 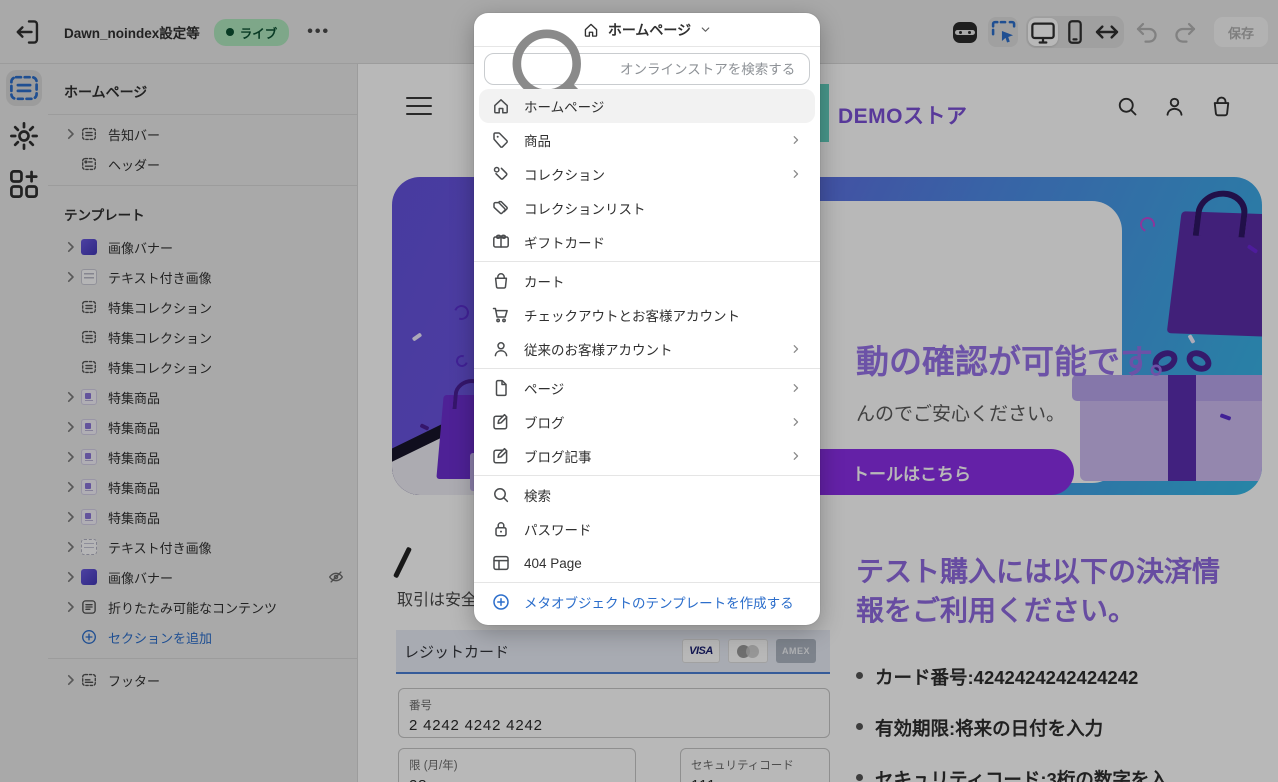 What do you see at coordinates (501, 208) in the screenshot?
I see `collections-list-icon` at bounding box center [501, 208].